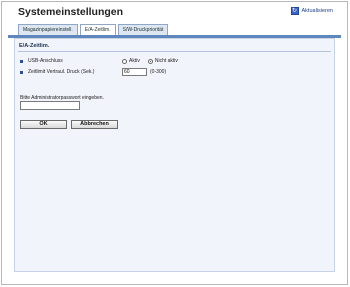 The height and width of the screenshot is (287, 350). What do you see at coordinates (43, 124) in the screenshot?
I see `ok-button: OK` at bounding box center [43, 124].